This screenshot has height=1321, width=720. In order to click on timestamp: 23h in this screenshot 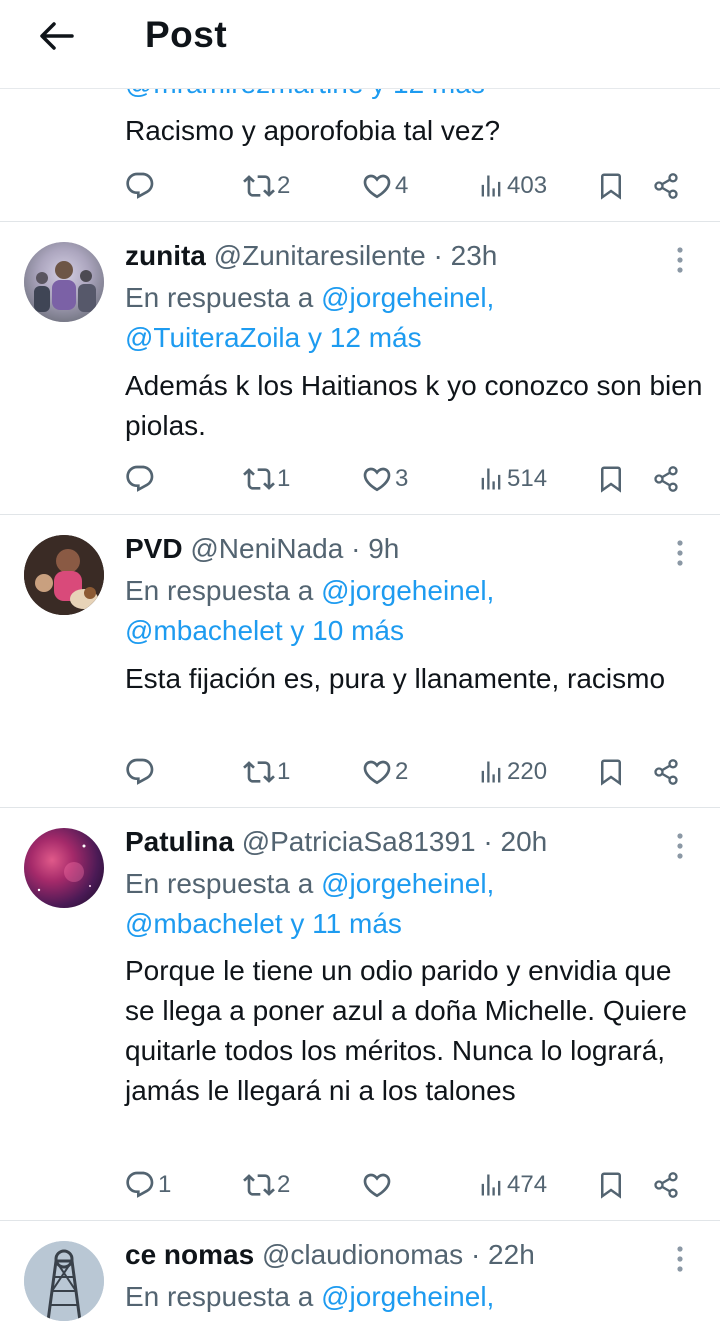, I will do `click(474, 255)`.